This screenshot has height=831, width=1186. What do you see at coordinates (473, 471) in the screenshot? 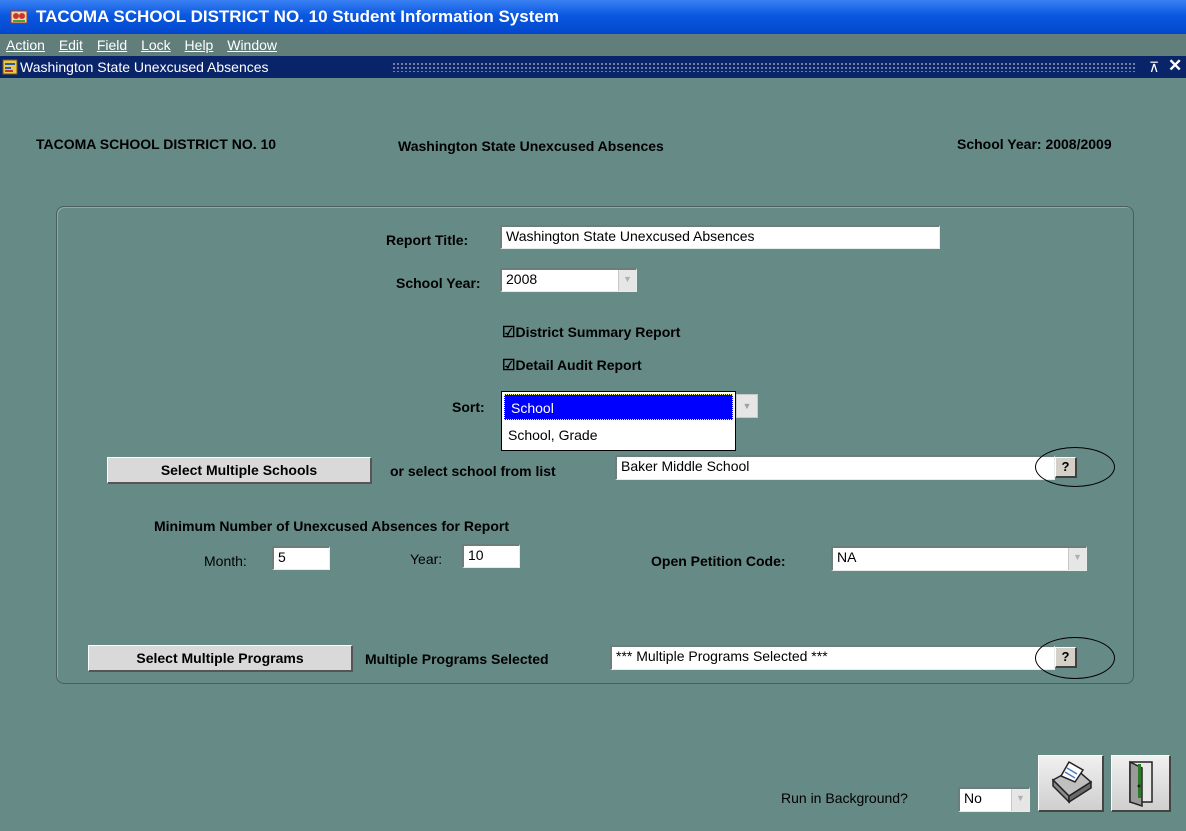
I see `select-school-list-label: or select school from list` at bounding box center [473, 471].